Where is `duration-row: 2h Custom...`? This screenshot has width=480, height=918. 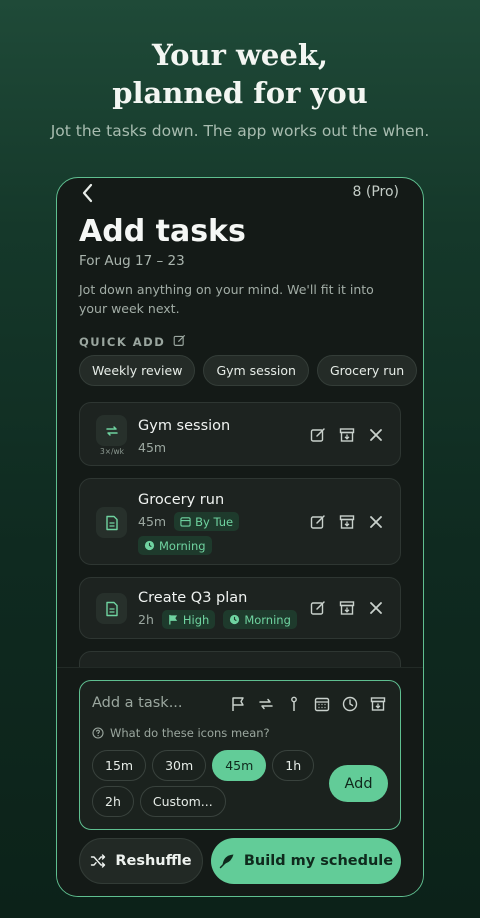 duration-row: 2h Custom... is located at coordinates (159, 801).